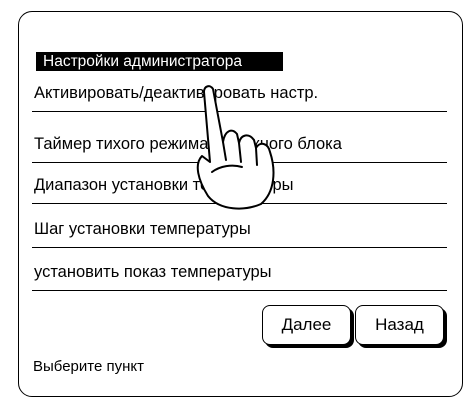 This screenshot has height=405, width=473. Describe the element at coordinates (153, 272) in the screenshot. I see `menu-item-label: установить показ температуры` at that location.